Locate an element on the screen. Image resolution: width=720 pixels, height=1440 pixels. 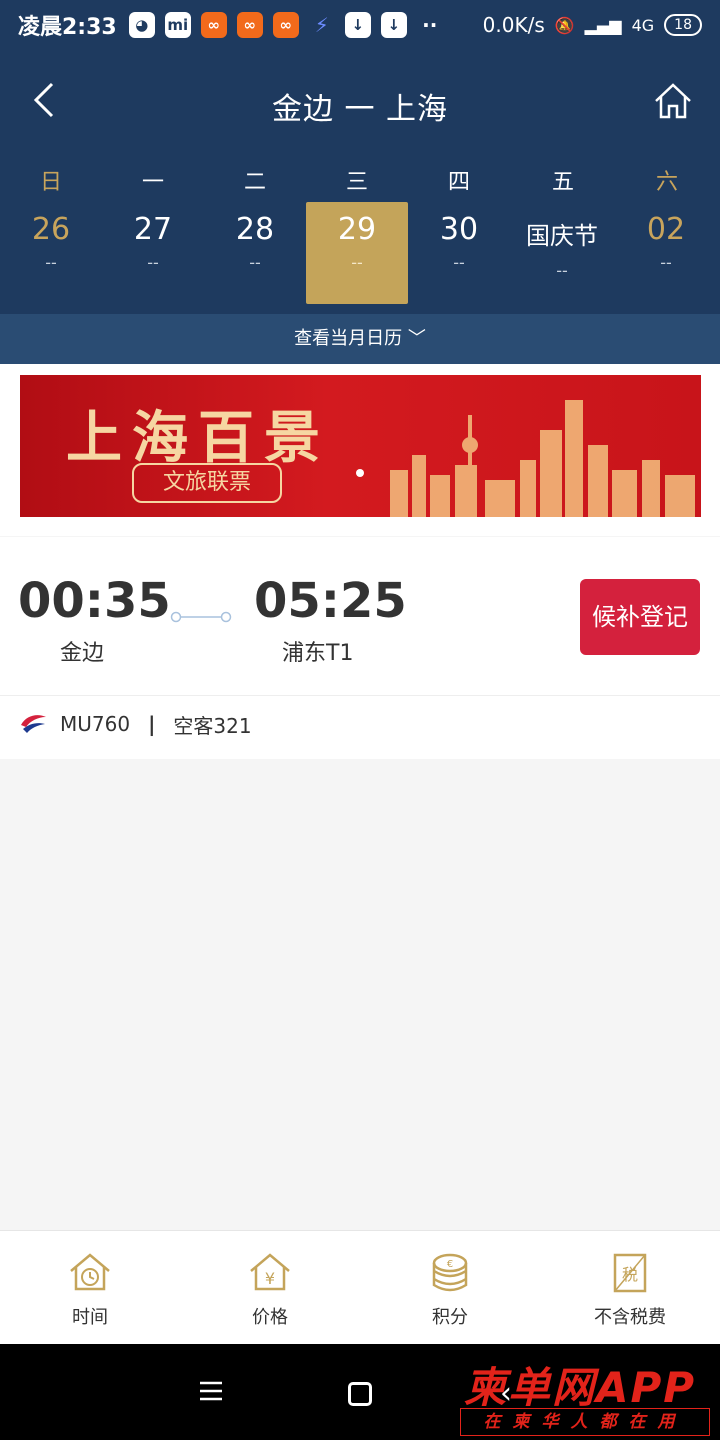
divider is located at coordinates (360, 695).